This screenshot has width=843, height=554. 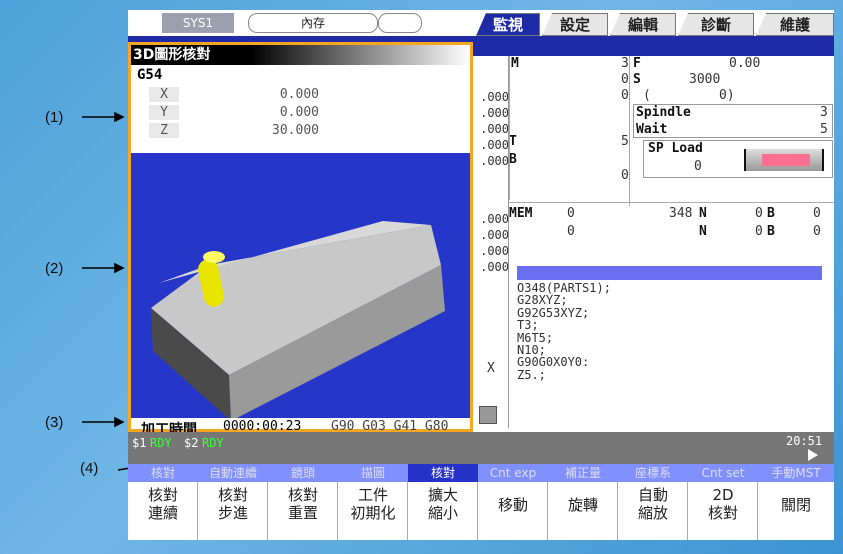 What do you see at coordinates (796, 473) in the screenshot?
I see `softkey-top-label: 手動MST` at bounding box center [796, 473].